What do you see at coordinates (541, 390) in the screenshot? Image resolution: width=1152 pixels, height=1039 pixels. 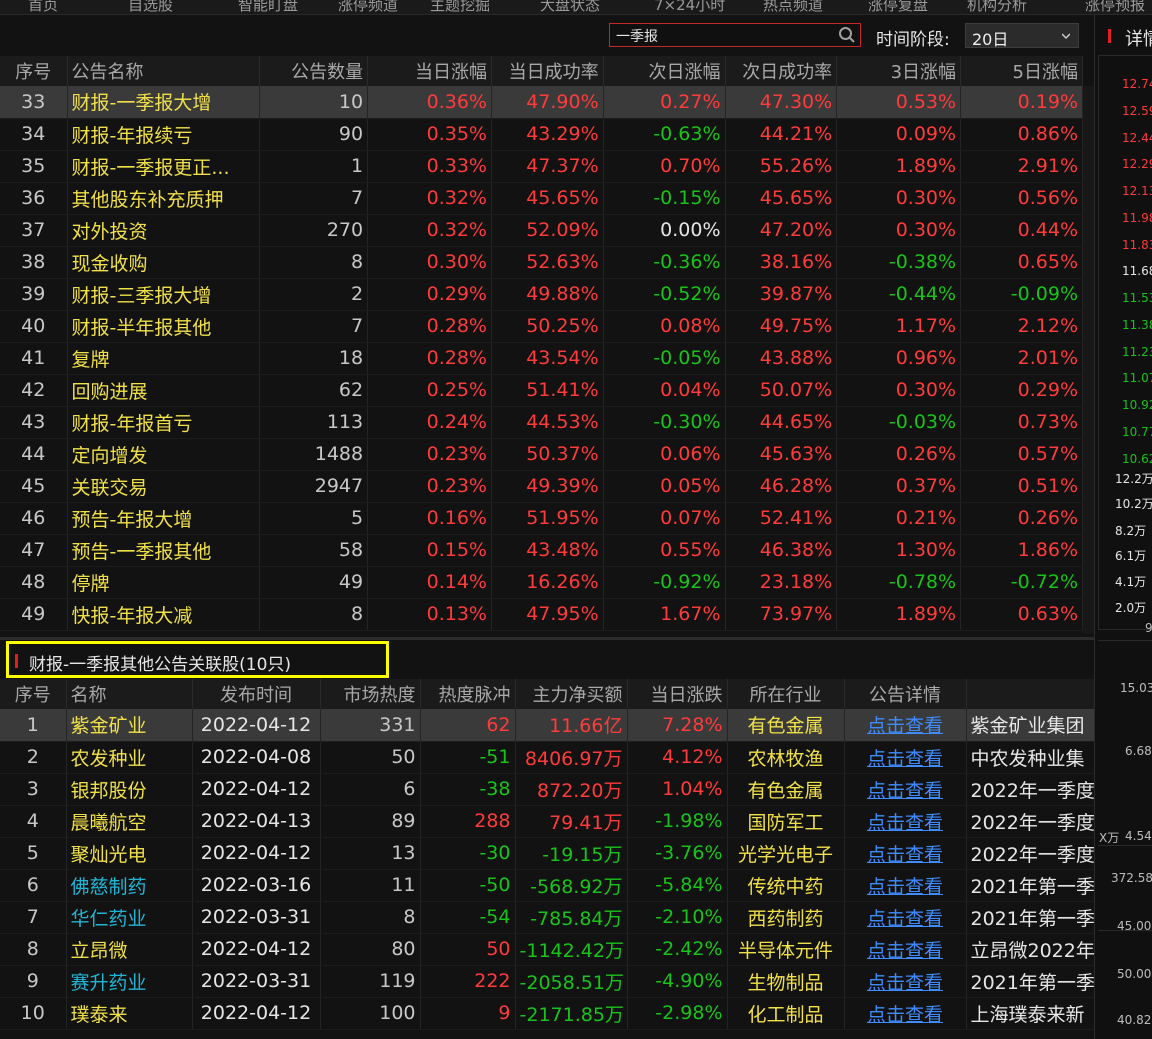 I see `table-row: 42 回购进展 62 0.25% 51.41% 0.04% 50.07% 0.30% 0.29%` at bounding box center [541, 390].